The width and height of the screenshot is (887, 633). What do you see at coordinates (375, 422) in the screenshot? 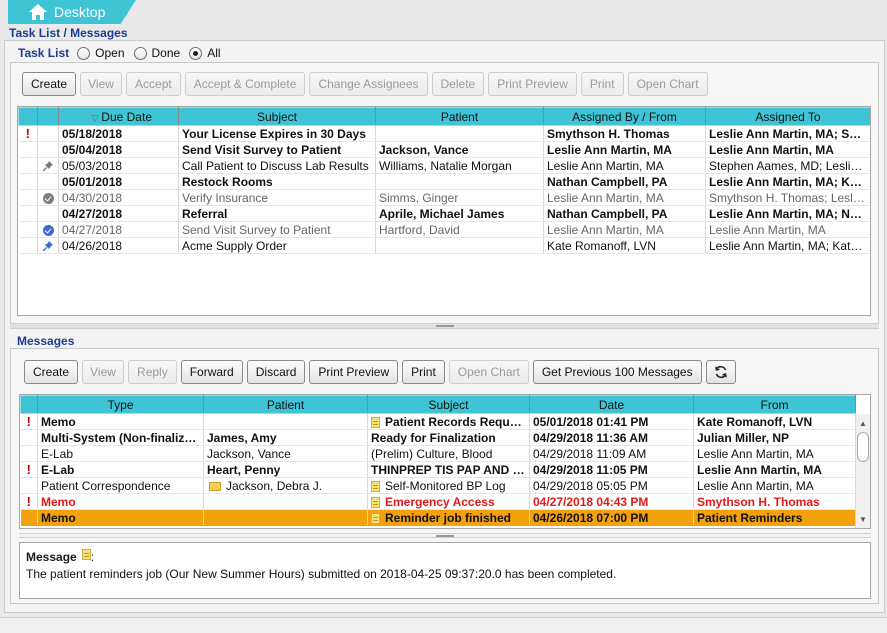
I see `note-icon` at bounding box center [375, 422].